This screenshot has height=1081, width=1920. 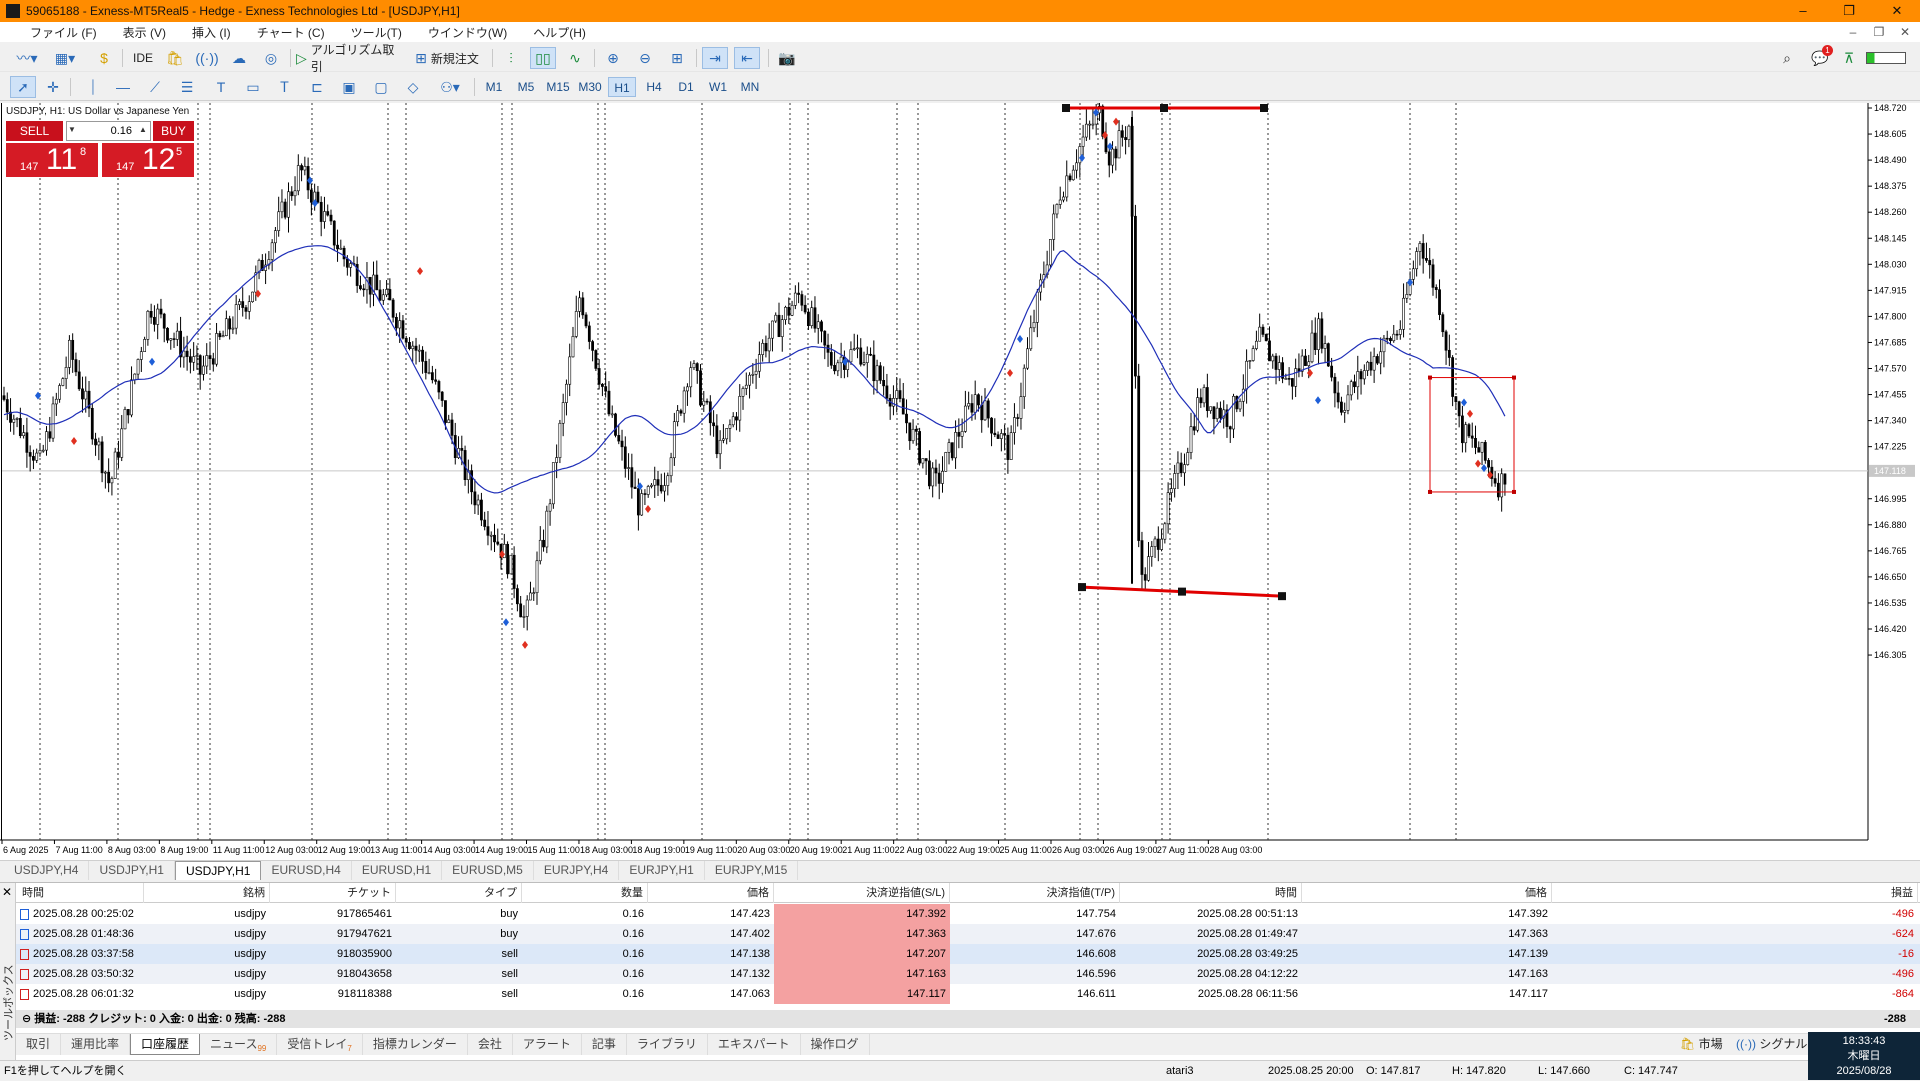 I want to click on column-header: チケット, so click(x=333, y=893).